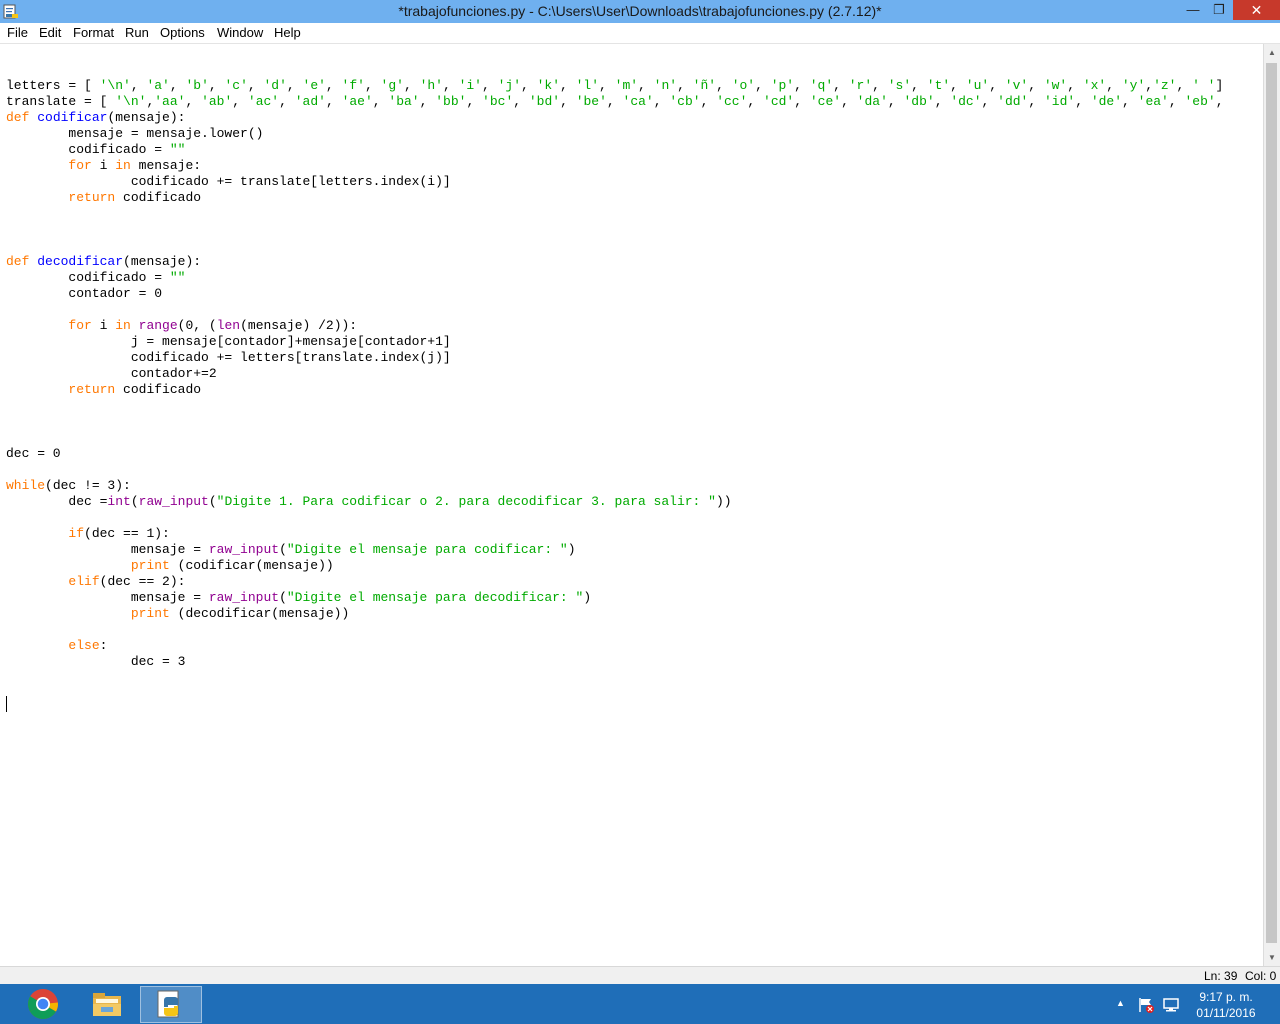 This screenshot has width=1280, height=1024. What do you see at coordinates (1226, 1005) in the screenshot?
I see `system-clock: 9:17 p. m. 01/11/2016` at bounding box center [1226, 1005].